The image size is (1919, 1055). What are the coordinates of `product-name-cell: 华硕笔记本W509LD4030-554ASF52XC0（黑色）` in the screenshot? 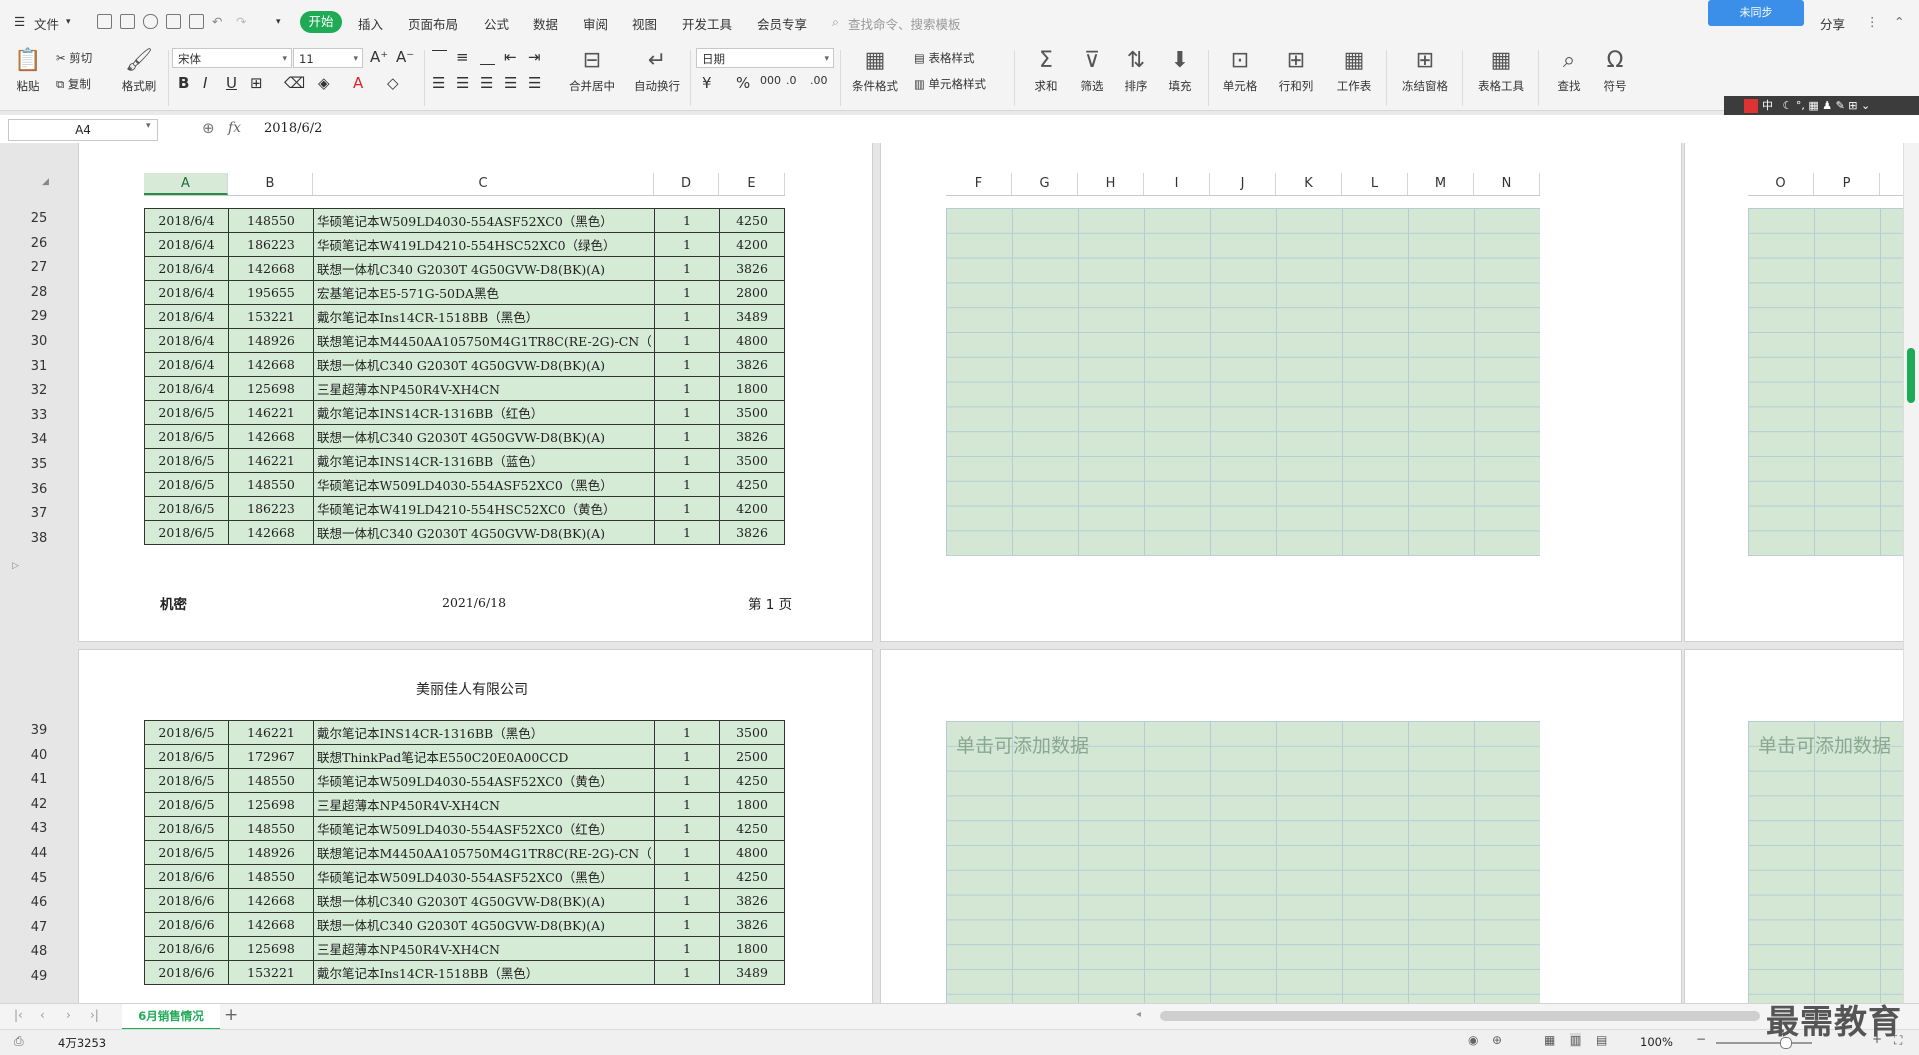 It's located at (484, 876).